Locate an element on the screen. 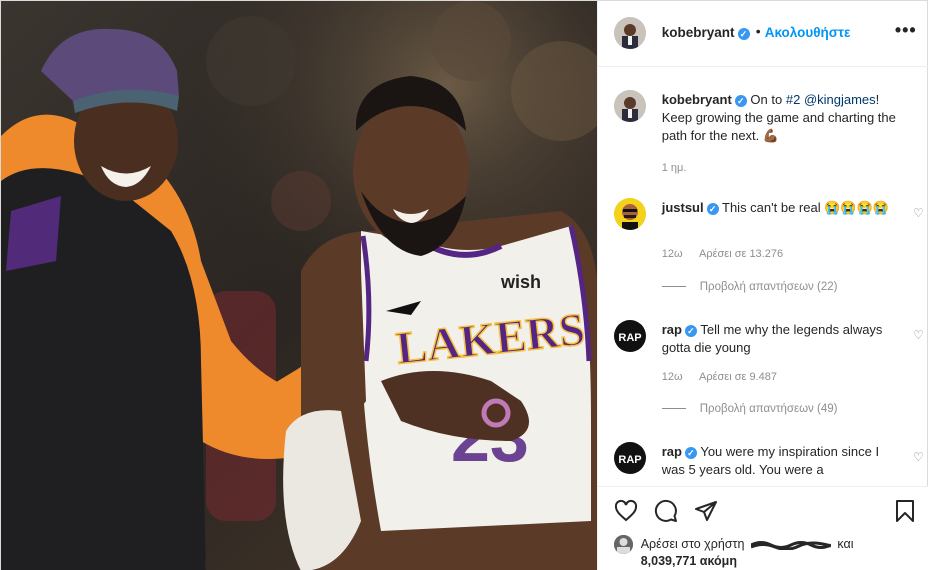  jersey-sponsor: wish is located at coordinates (520, 282).